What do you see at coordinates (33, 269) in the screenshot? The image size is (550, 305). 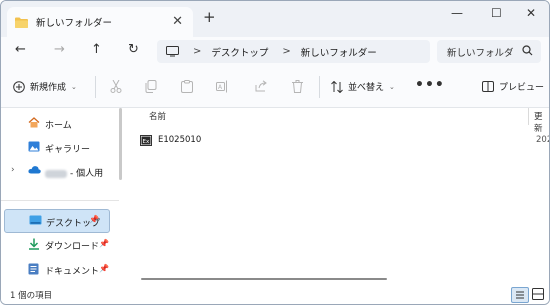 I see `documents-icon` at bounding box center [33, 269].